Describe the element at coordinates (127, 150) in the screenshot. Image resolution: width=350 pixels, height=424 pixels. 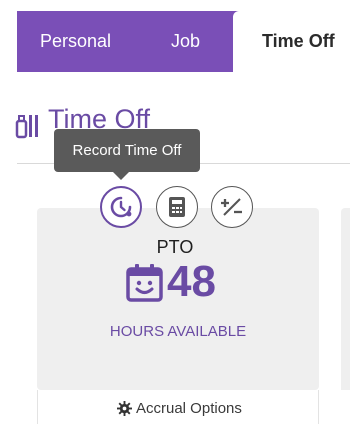
I see `tooltip: Record Time Off` at that location.